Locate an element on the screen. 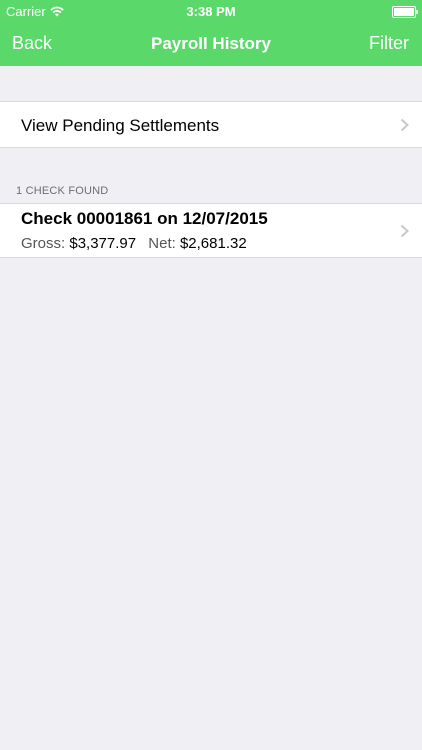 This screenshot has height=750, width=422. check-title: Check 00001861 on 12/07/2015 is located at coordinates (144, 218).